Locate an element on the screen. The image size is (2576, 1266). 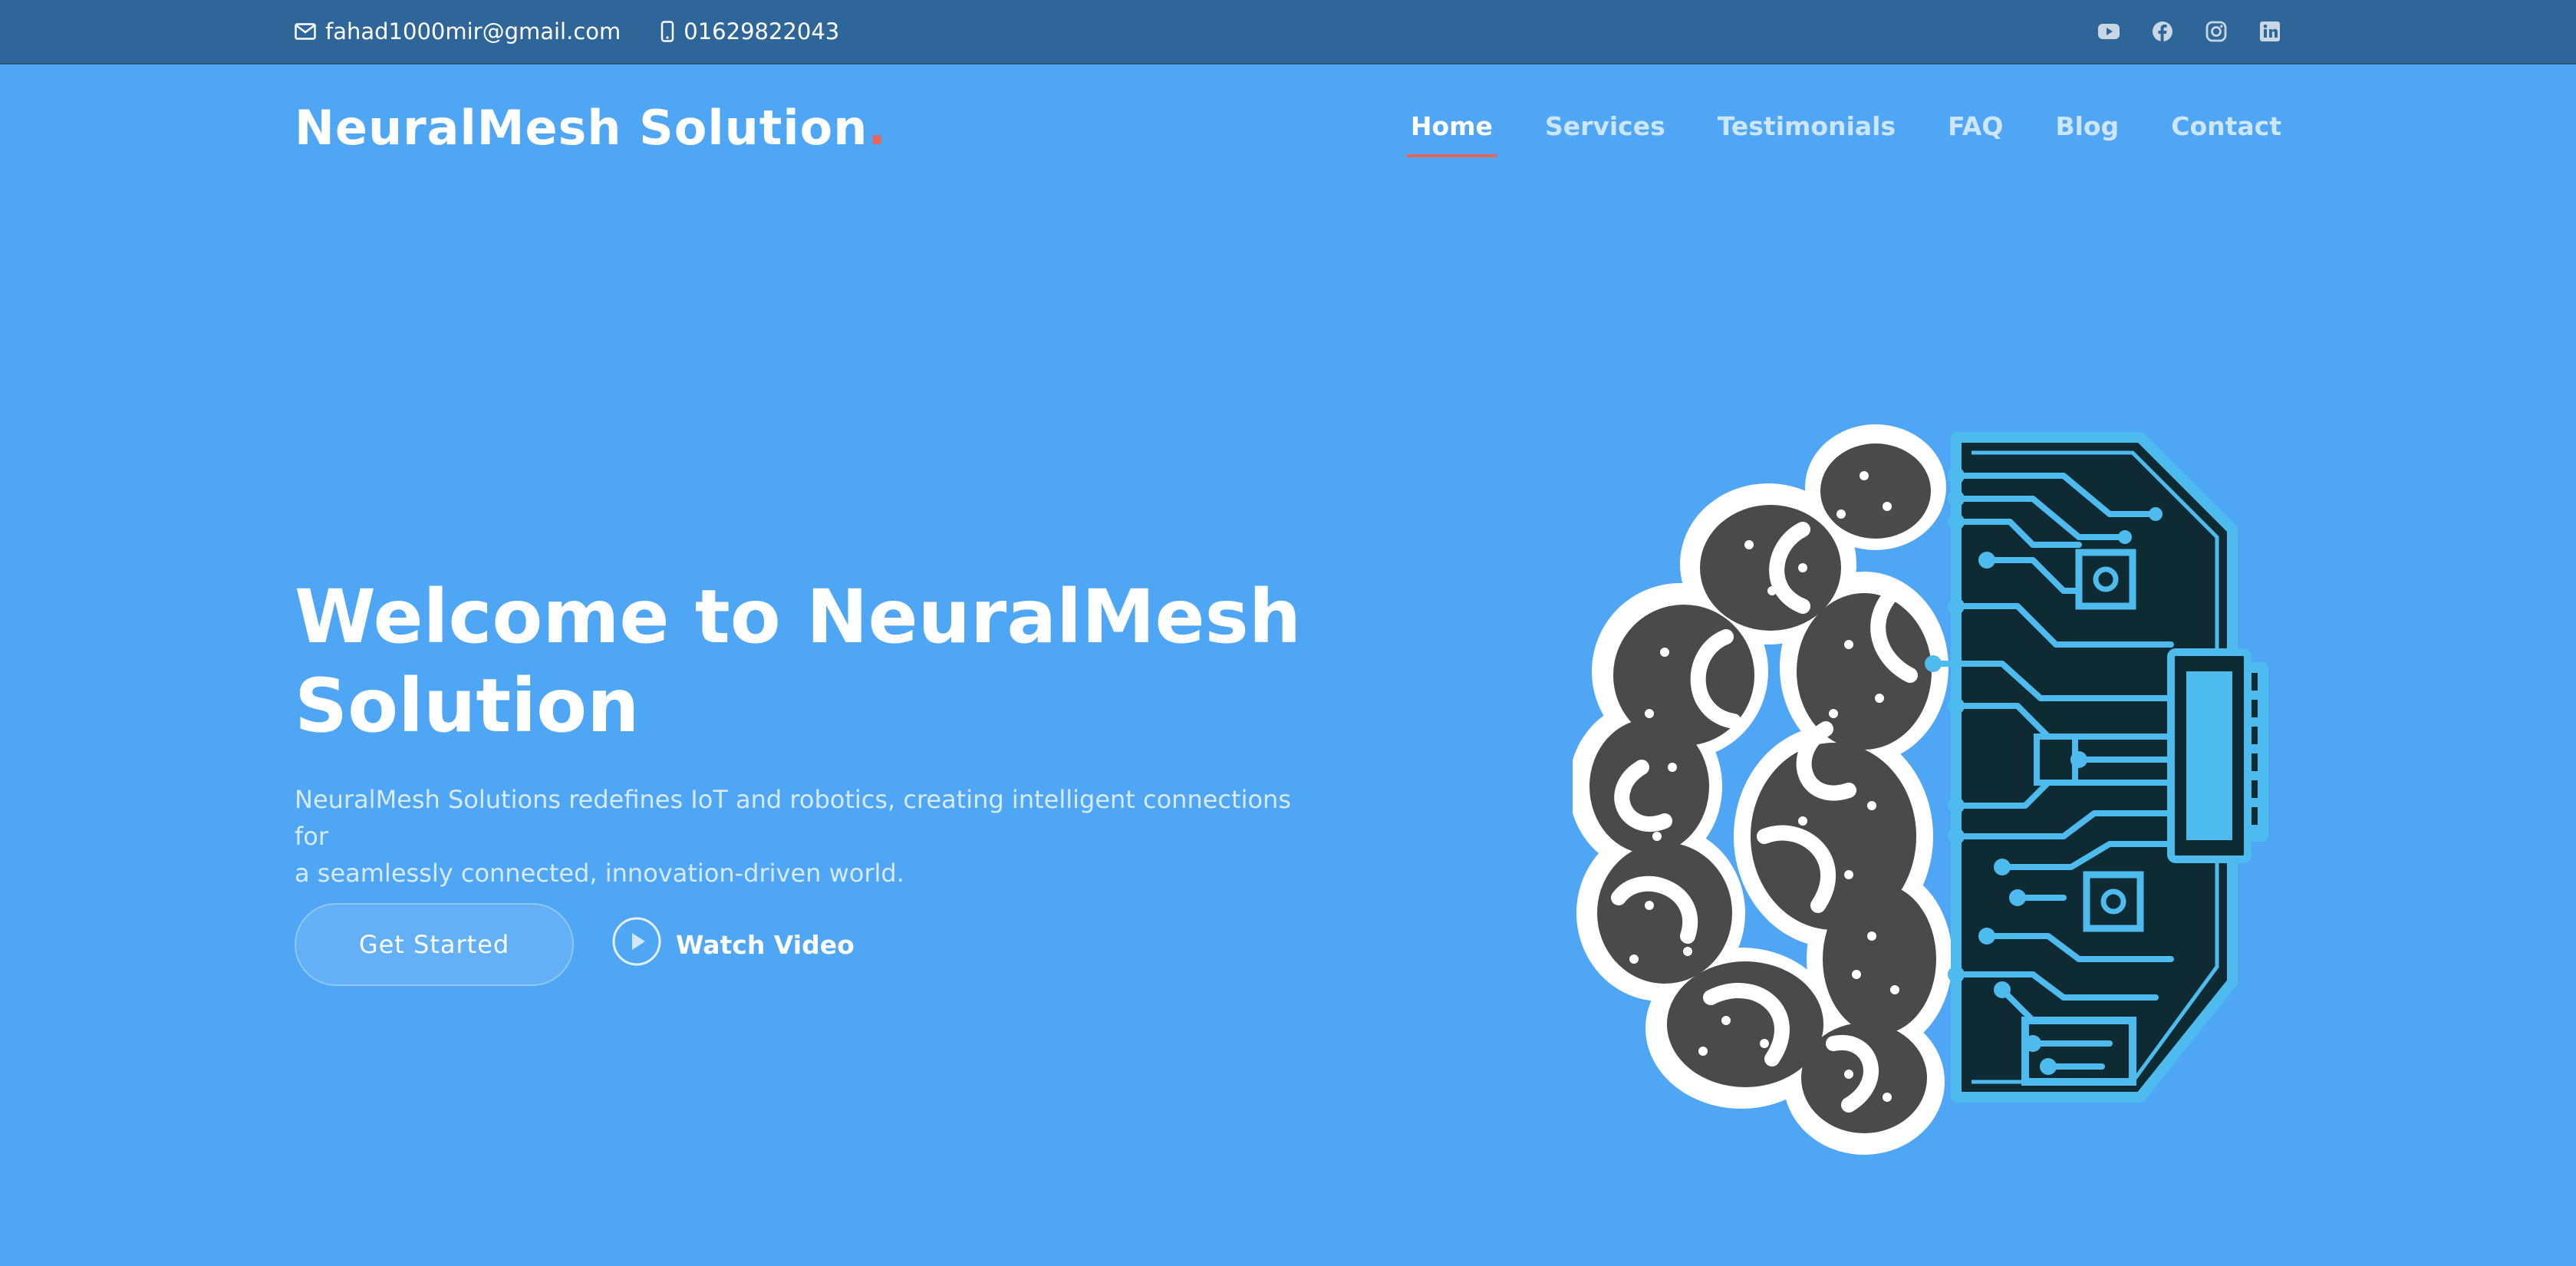
watch-video-button: Watch Video is located at coordinates (733, 944).